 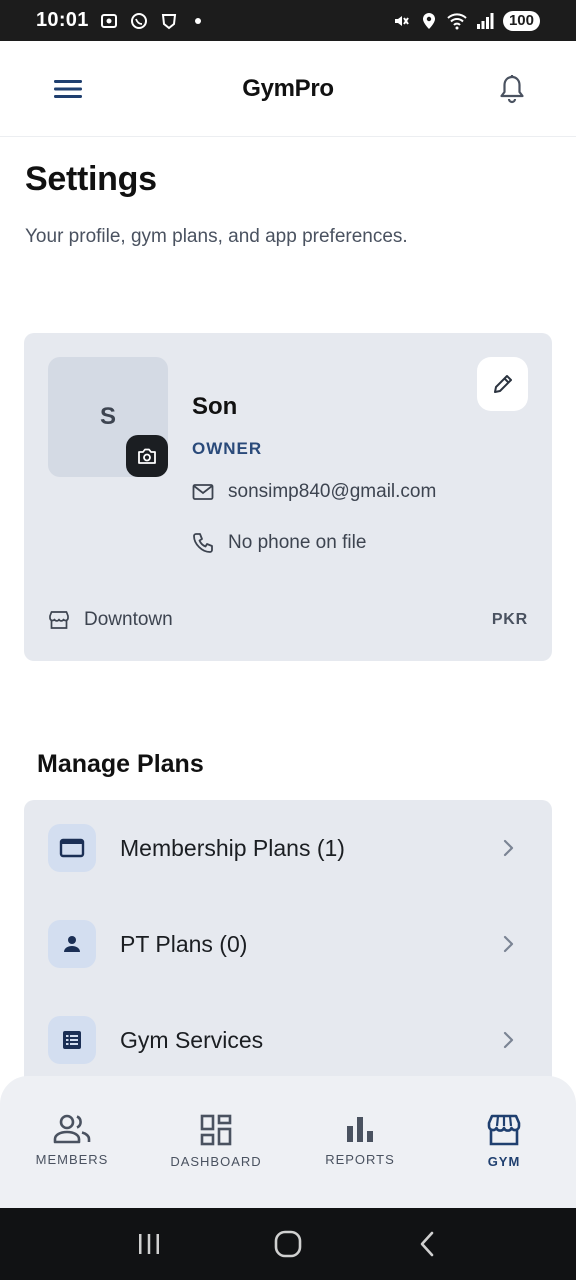 I want to click on reports-icon, so click(x=360, y=1129).